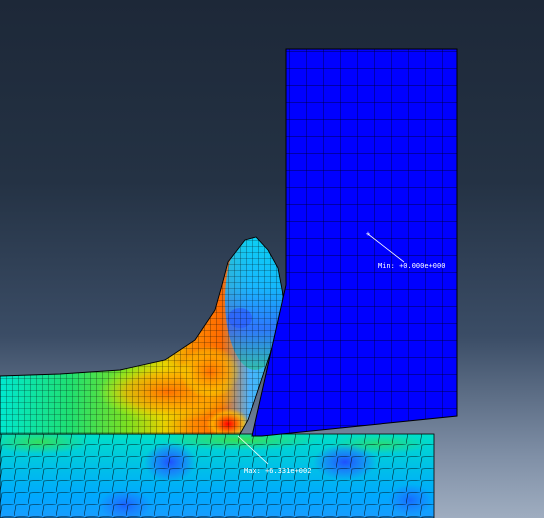 This screenshot has height=518, width=544. Describe the element at coordinates (217, 474) in the screenshot. I see `workpiece` at that location.